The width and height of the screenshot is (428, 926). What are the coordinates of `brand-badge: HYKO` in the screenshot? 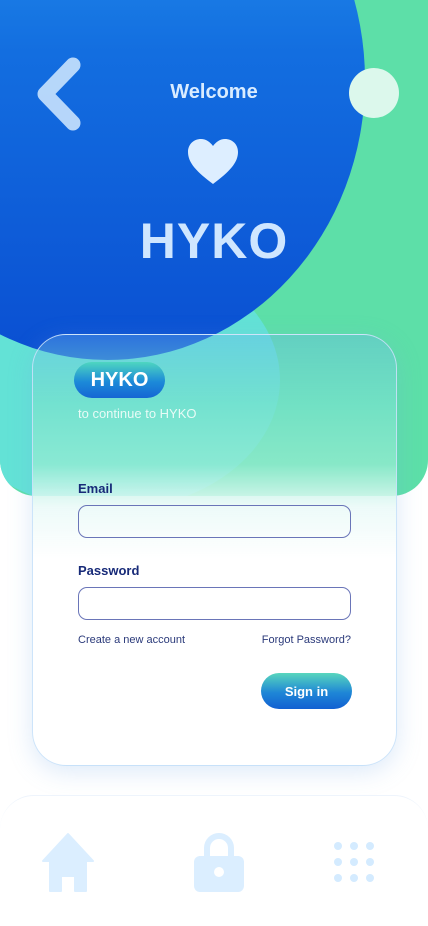 It's located at (119, 380).